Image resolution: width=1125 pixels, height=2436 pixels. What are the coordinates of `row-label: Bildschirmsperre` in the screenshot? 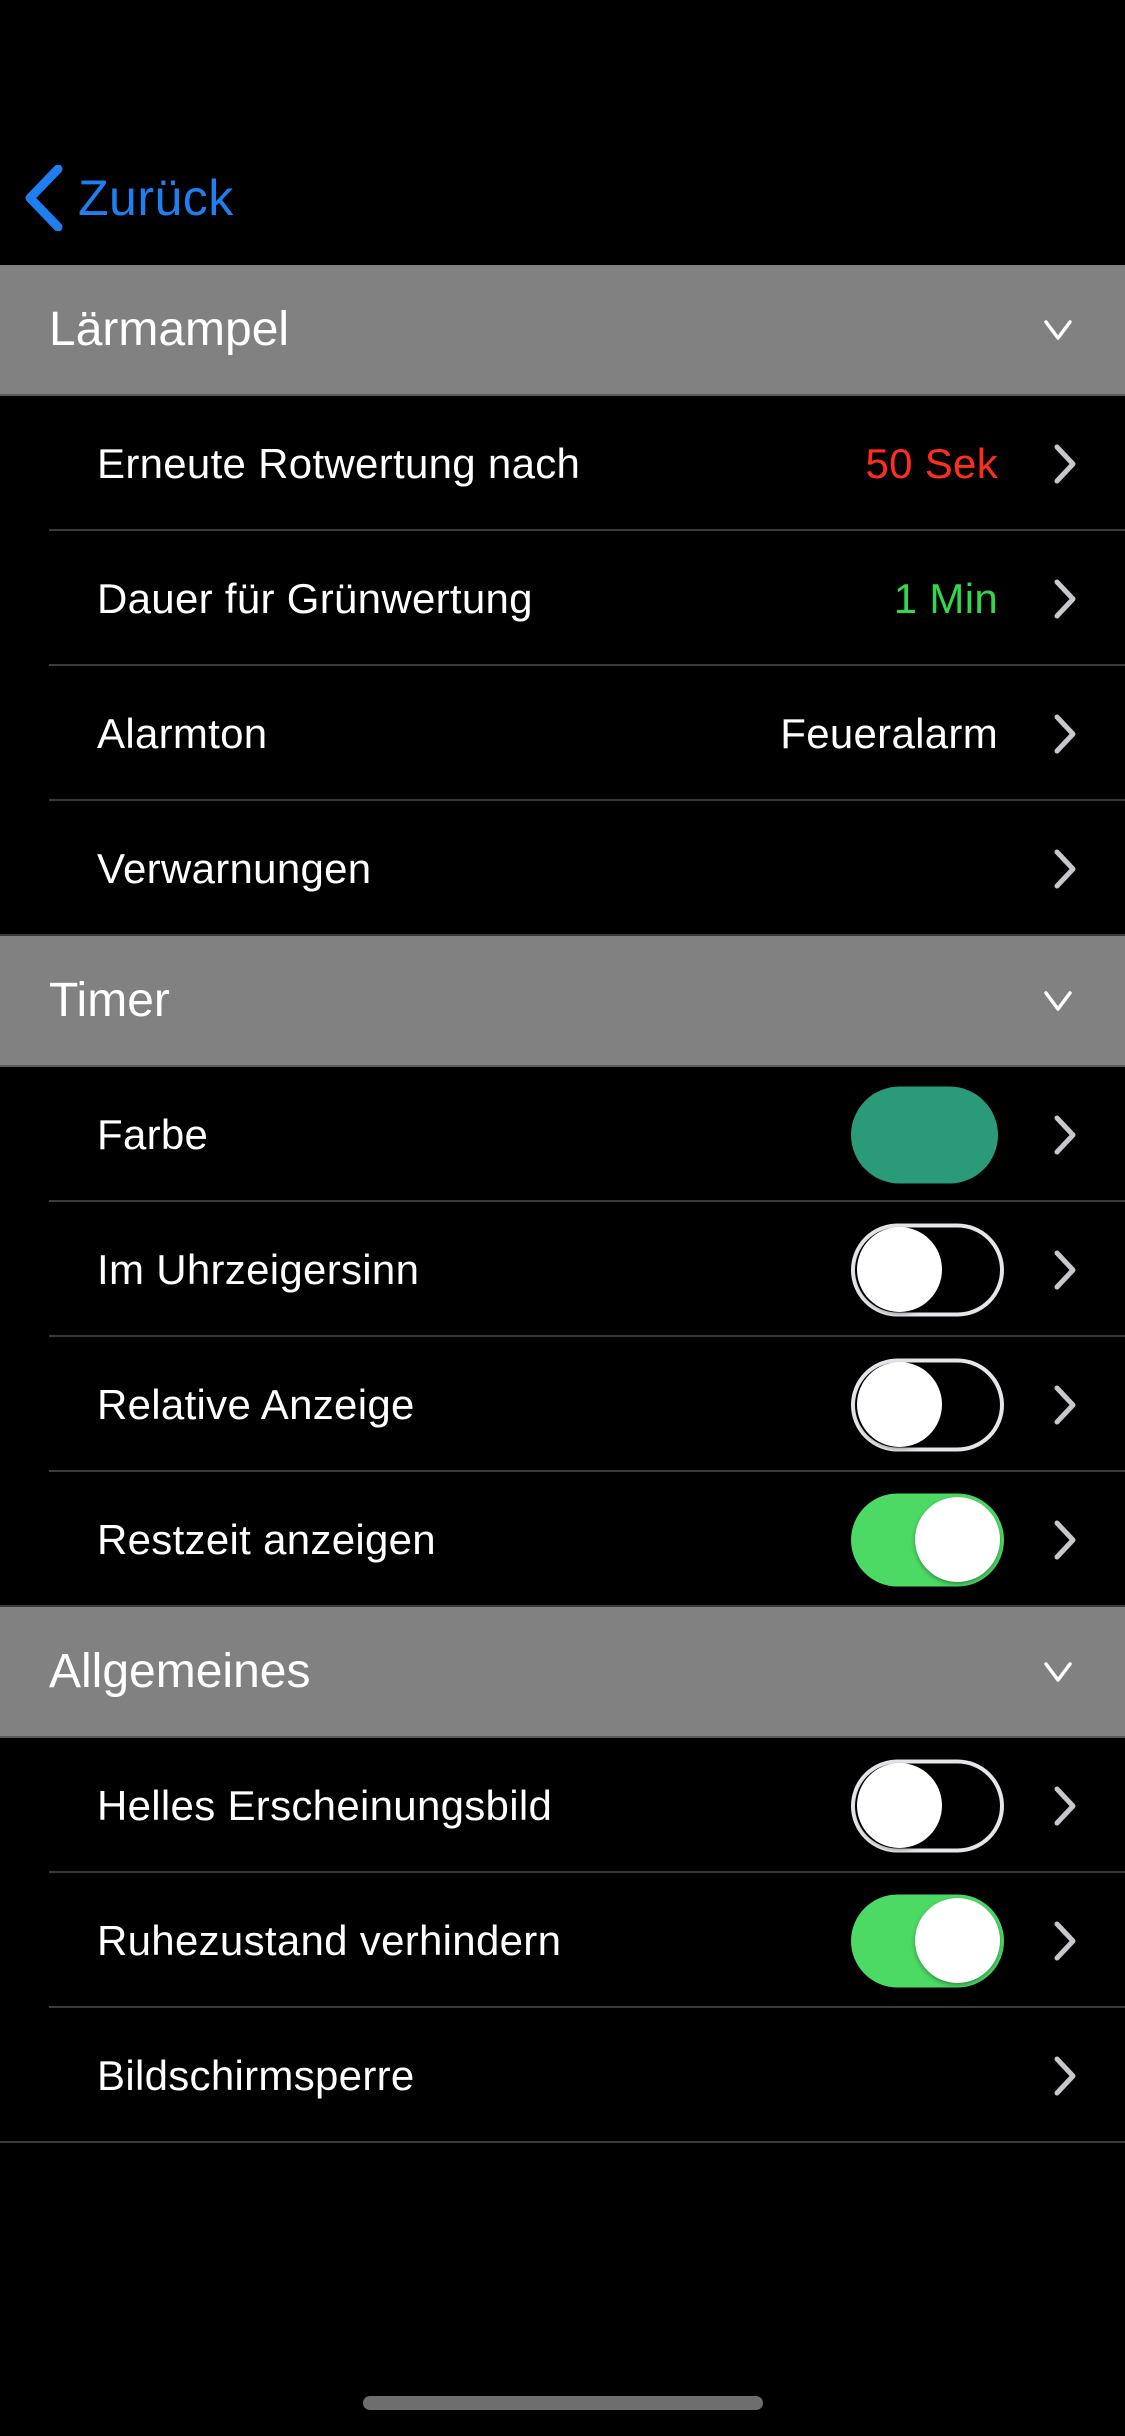 It's located at (256, 2075).